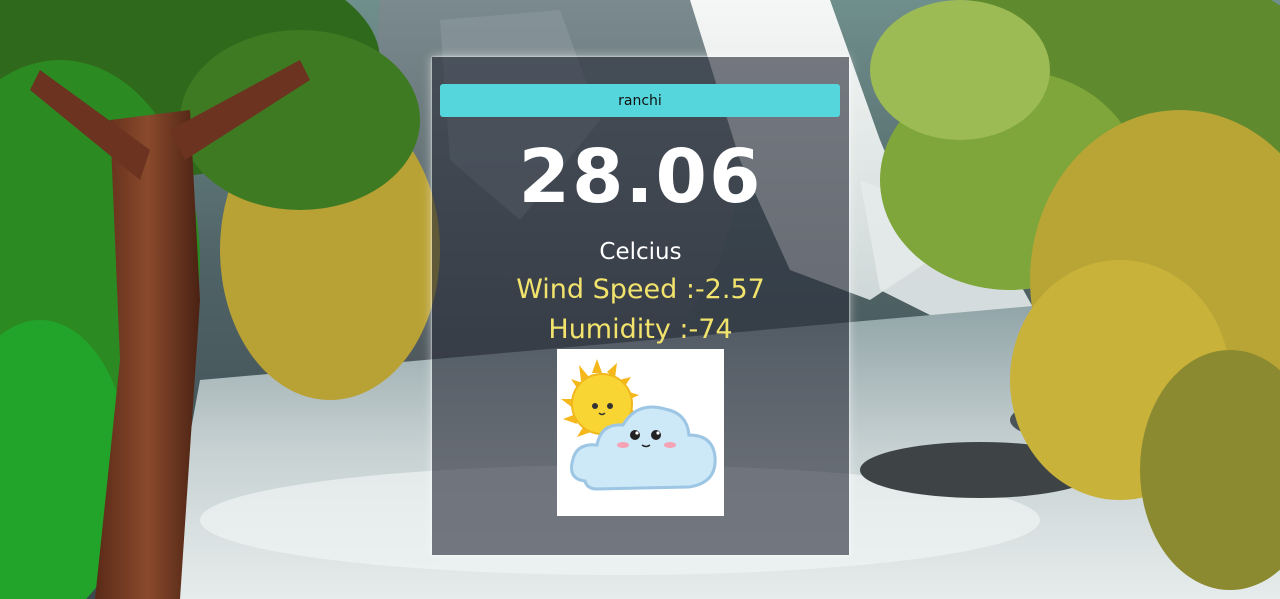 The image size is (1280, 599). What do you see at coordinates (640, 252) in the screenshot?
I see `temperature-unit: Celcius` at bounding box center [640, 252].